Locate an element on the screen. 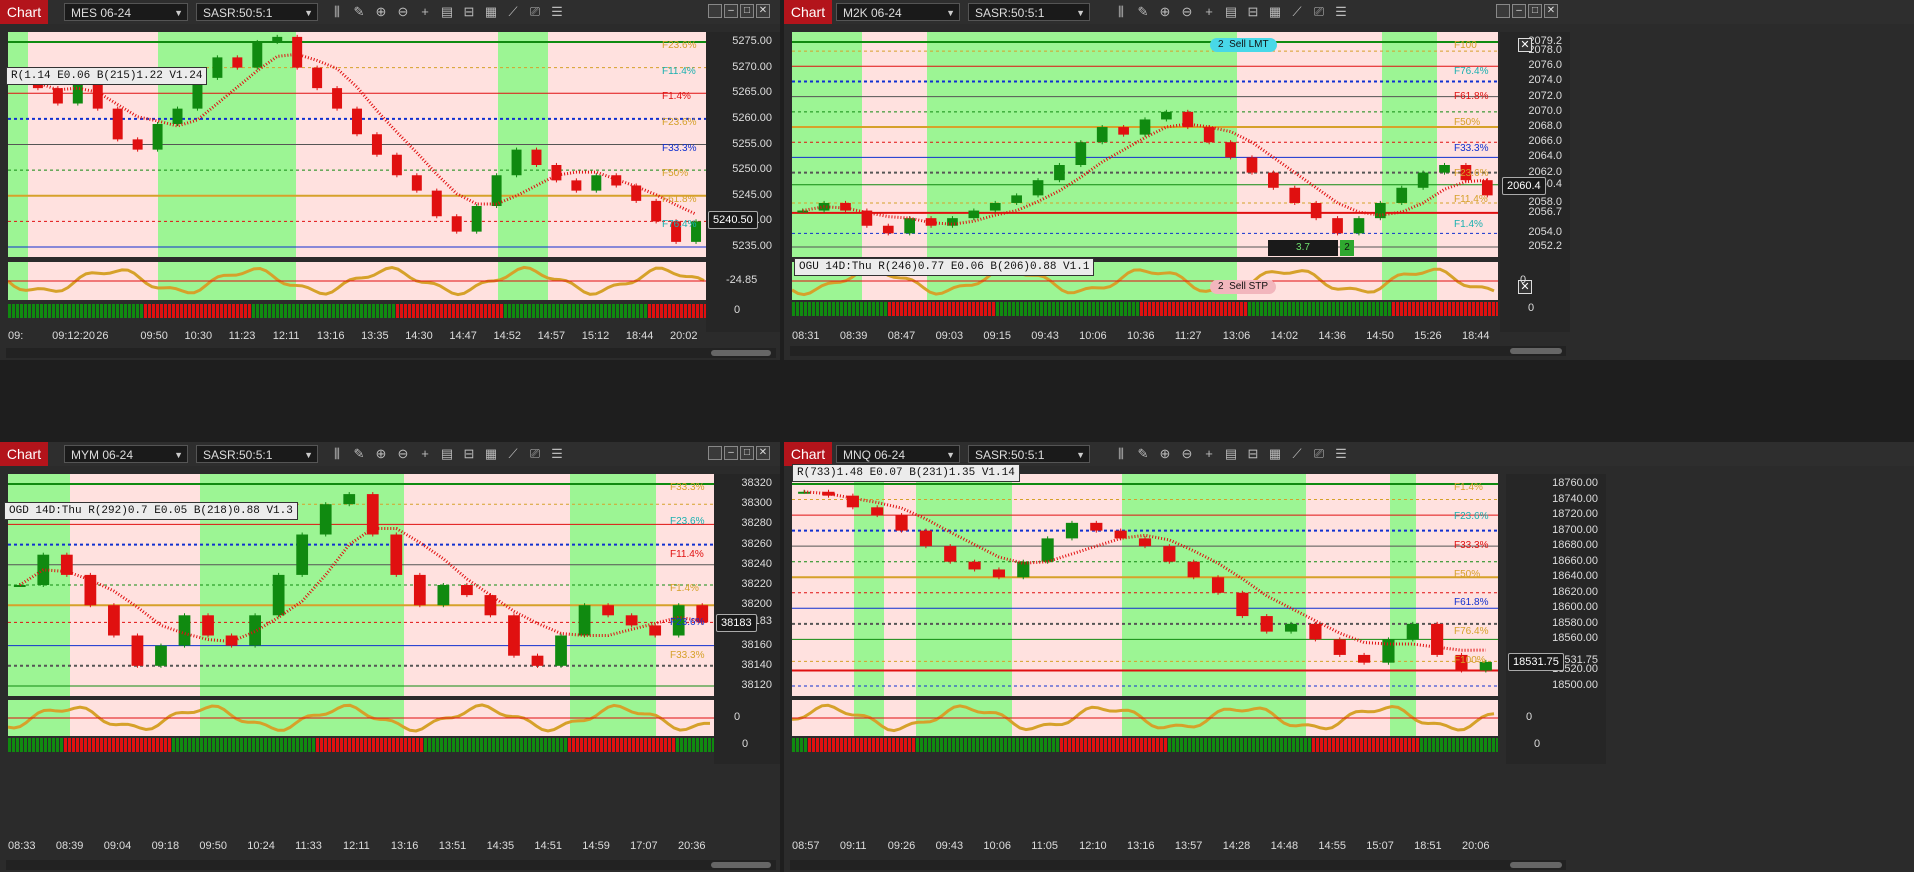  price-chart is located at coordinates (1145, 182).